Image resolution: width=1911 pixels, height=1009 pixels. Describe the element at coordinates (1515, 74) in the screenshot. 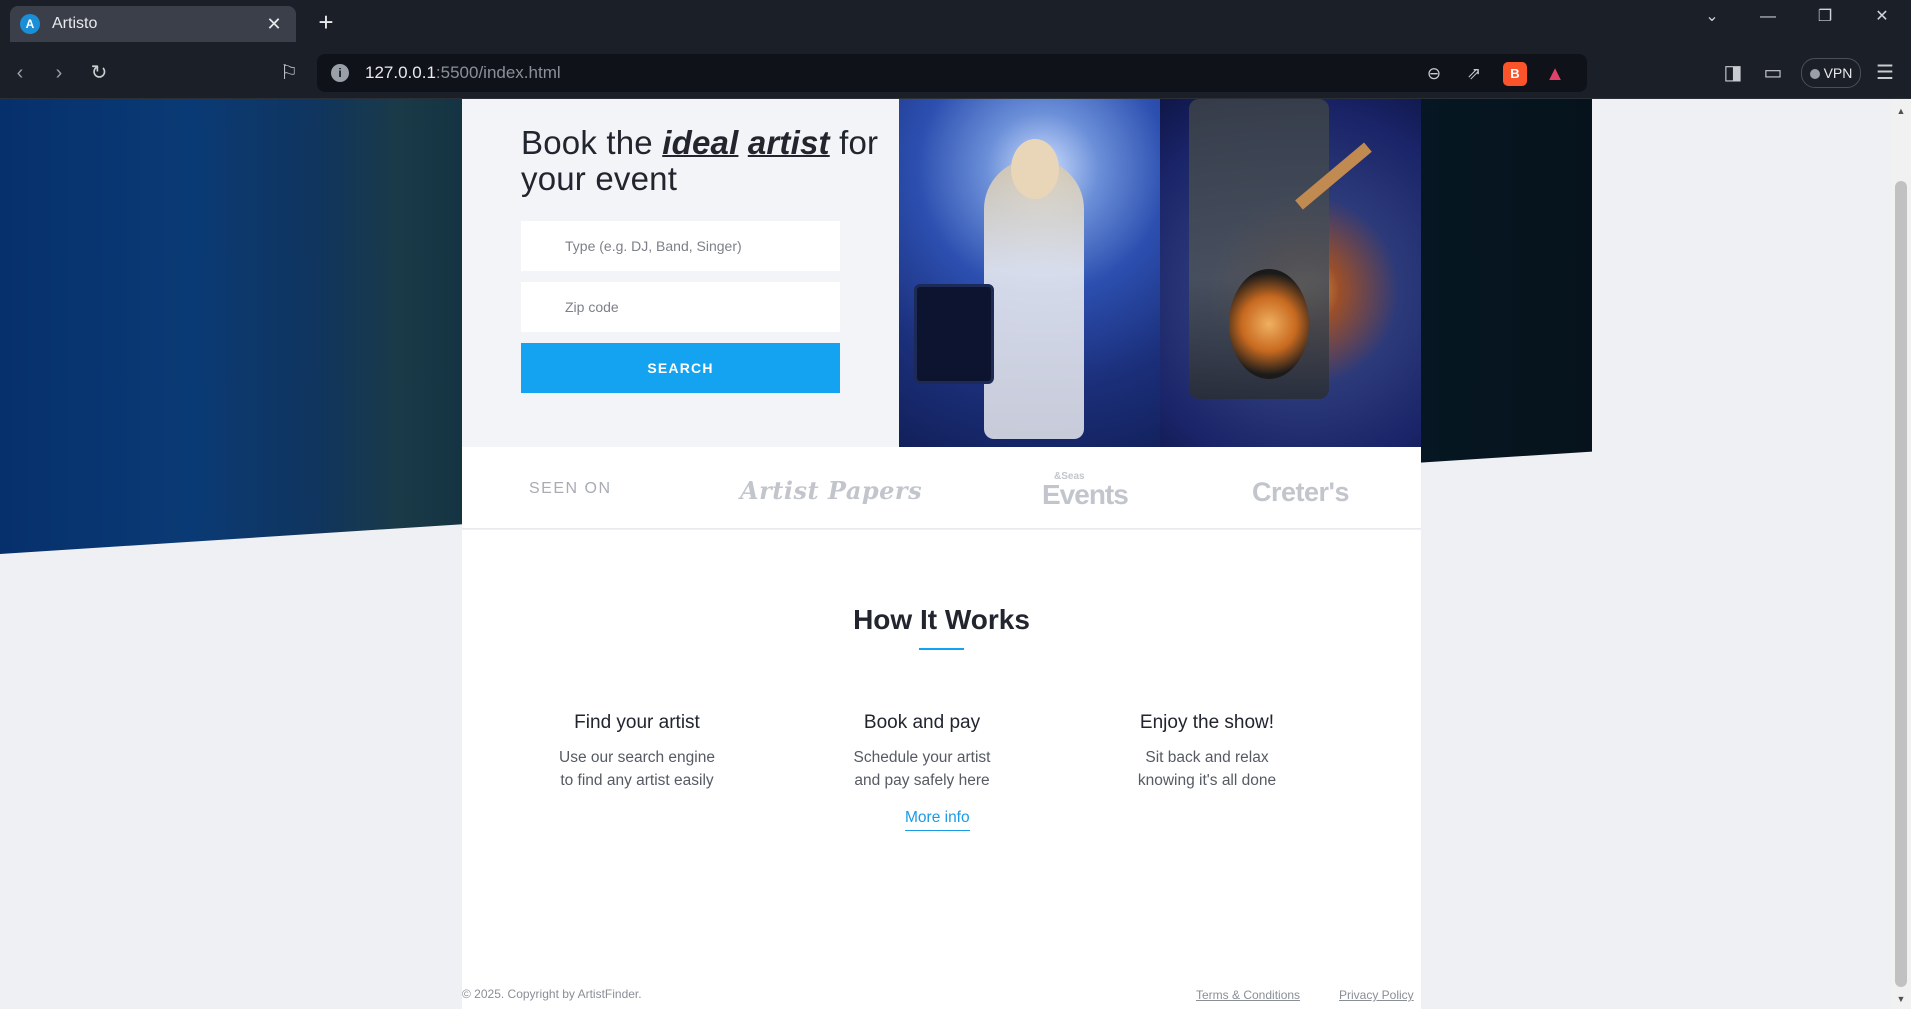

I see `brave-shields-icon: B` at that location.